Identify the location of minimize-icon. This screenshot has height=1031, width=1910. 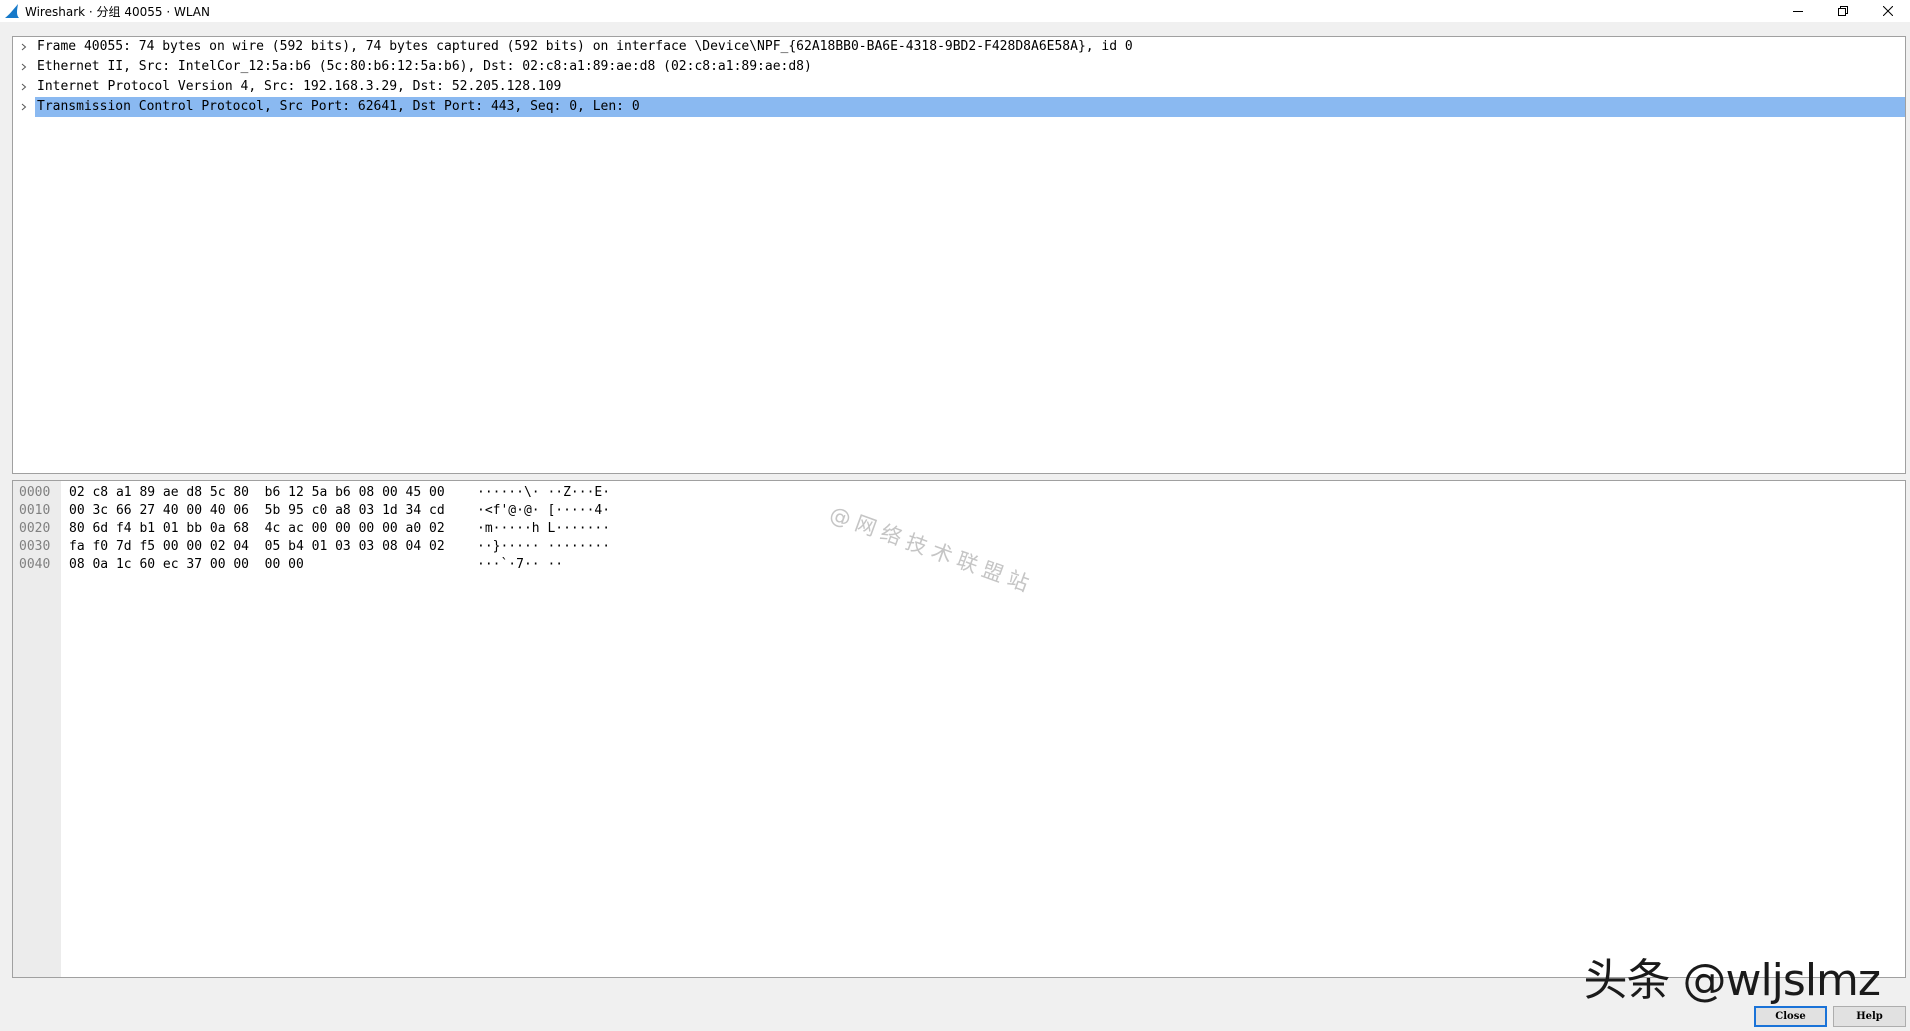
(1797, 11).